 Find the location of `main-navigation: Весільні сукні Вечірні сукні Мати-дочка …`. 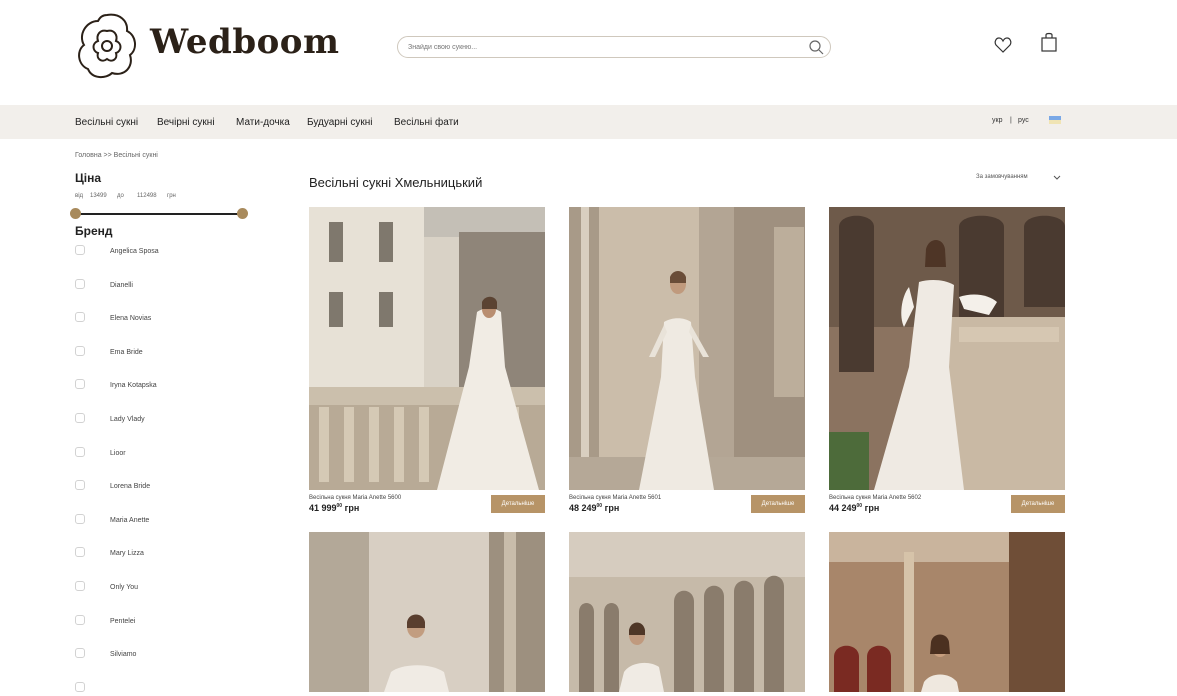

main-navigation: Весільні сукні Вечірні сукні Мати-дочка … is located at coordinates (588, 122).